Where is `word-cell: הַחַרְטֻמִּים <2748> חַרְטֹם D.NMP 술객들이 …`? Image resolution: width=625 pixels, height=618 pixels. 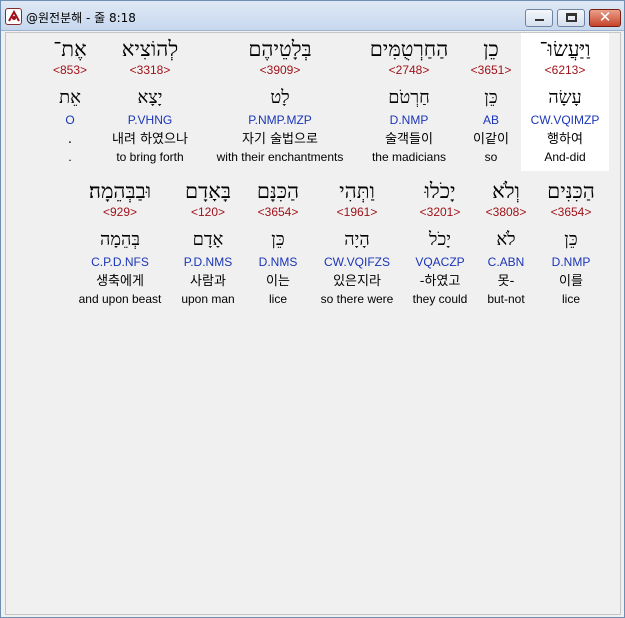
word-cell: הַחַרְטֻמִּים <2748> חַרְטֹם D.NMP 술객들이 … is located at coordinates (409, 103).